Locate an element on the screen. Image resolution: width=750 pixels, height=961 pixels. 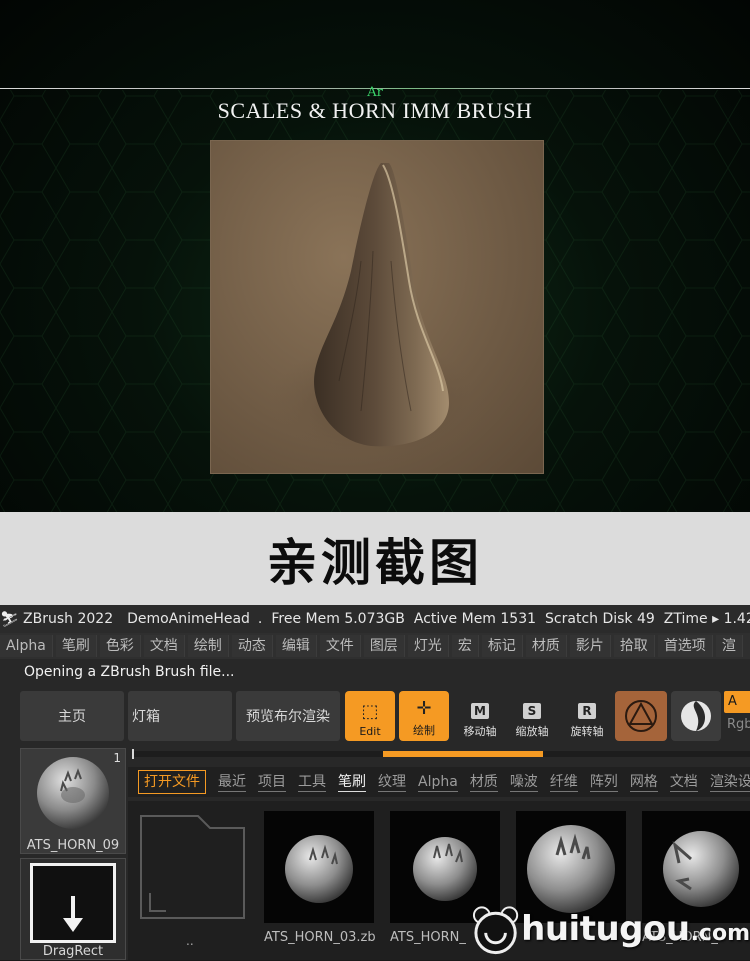
move-axis-button: M 移动轴 is located at coordinates (480, 717).